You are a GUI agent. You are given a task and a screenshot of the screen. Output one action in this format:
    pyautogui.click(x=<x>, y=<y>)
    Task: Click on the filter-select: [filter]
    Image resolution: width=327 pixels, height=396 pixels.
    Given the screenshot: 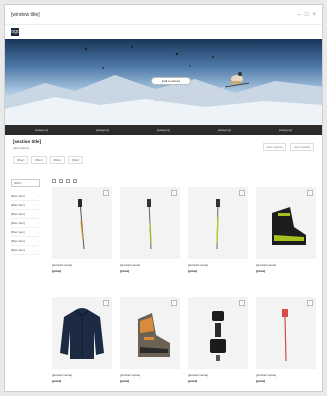 What is the action you would take?
    pyautogui.click(x=25, y=183)
    